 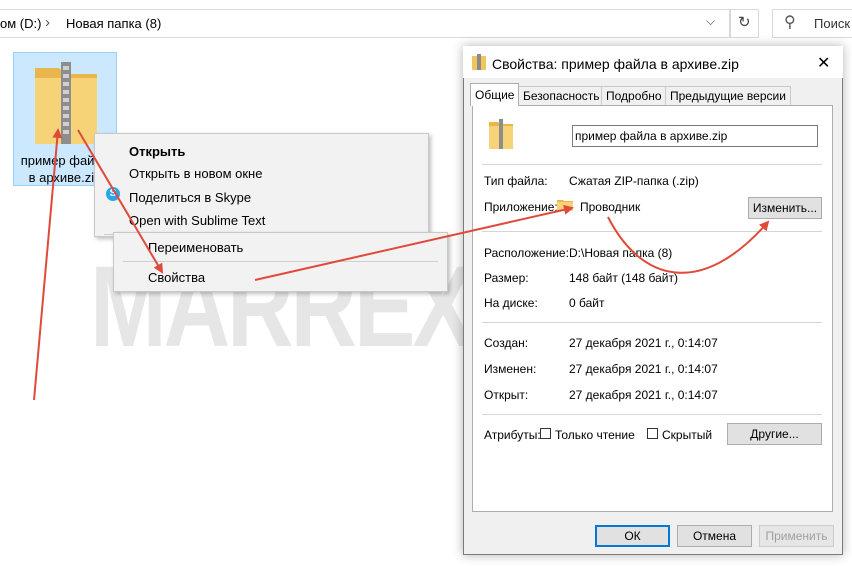 What do you see at coordinates (176, 277) in the screenshot?
I see `menu-item-properties: Свойства` at bounding box center [176, 277].